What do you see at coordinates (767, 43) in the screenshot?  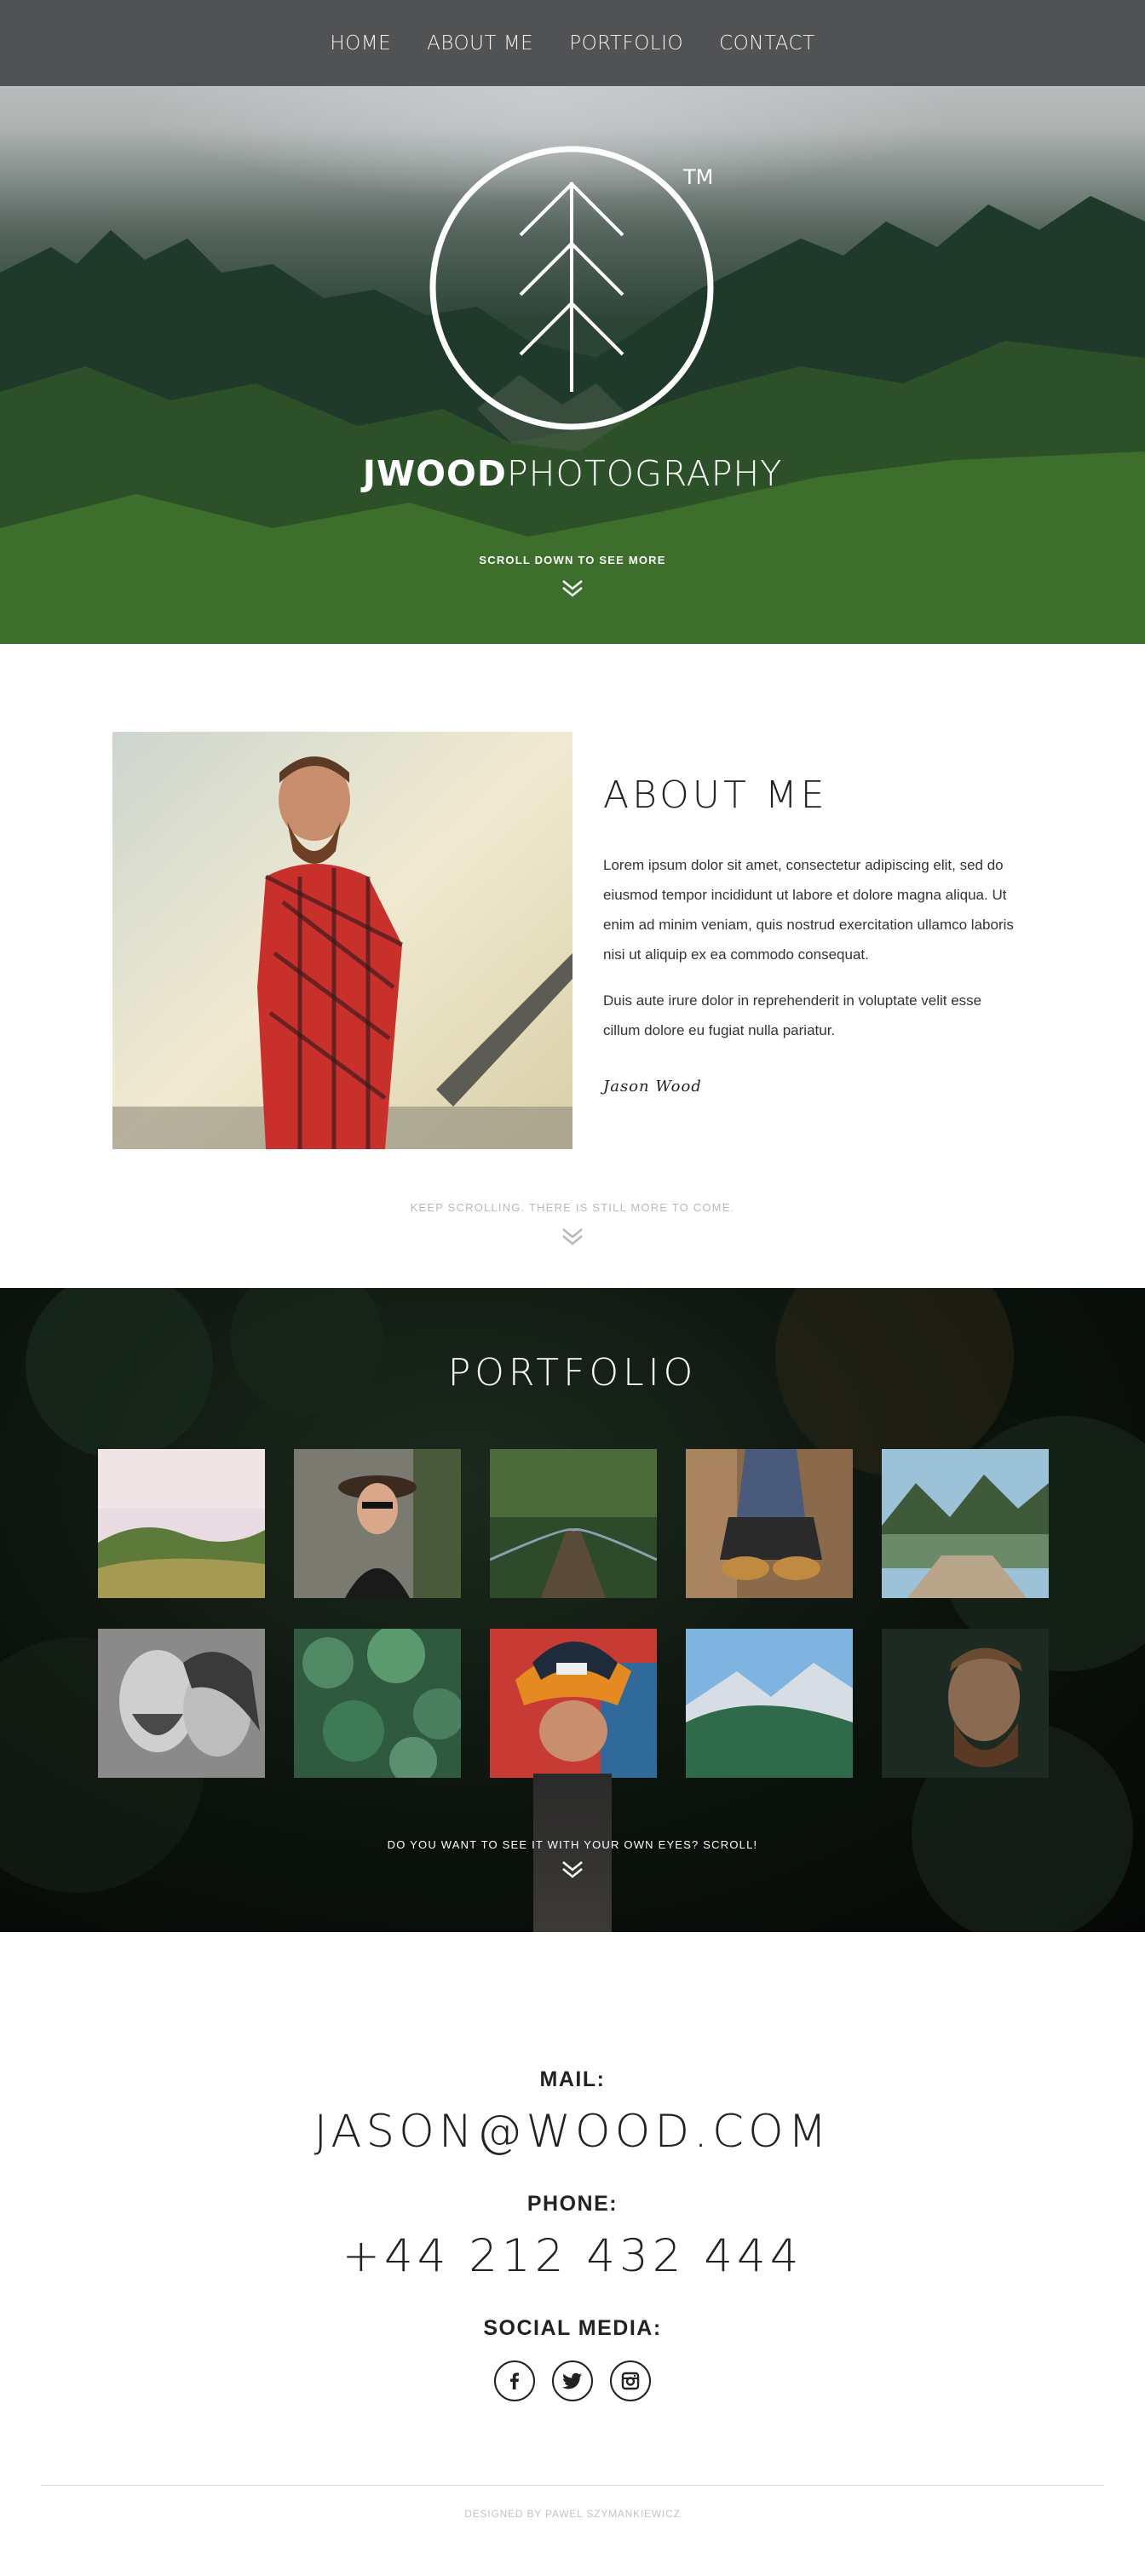 I see `nav-contact: CONTACT` at bounding box center [767, 43].